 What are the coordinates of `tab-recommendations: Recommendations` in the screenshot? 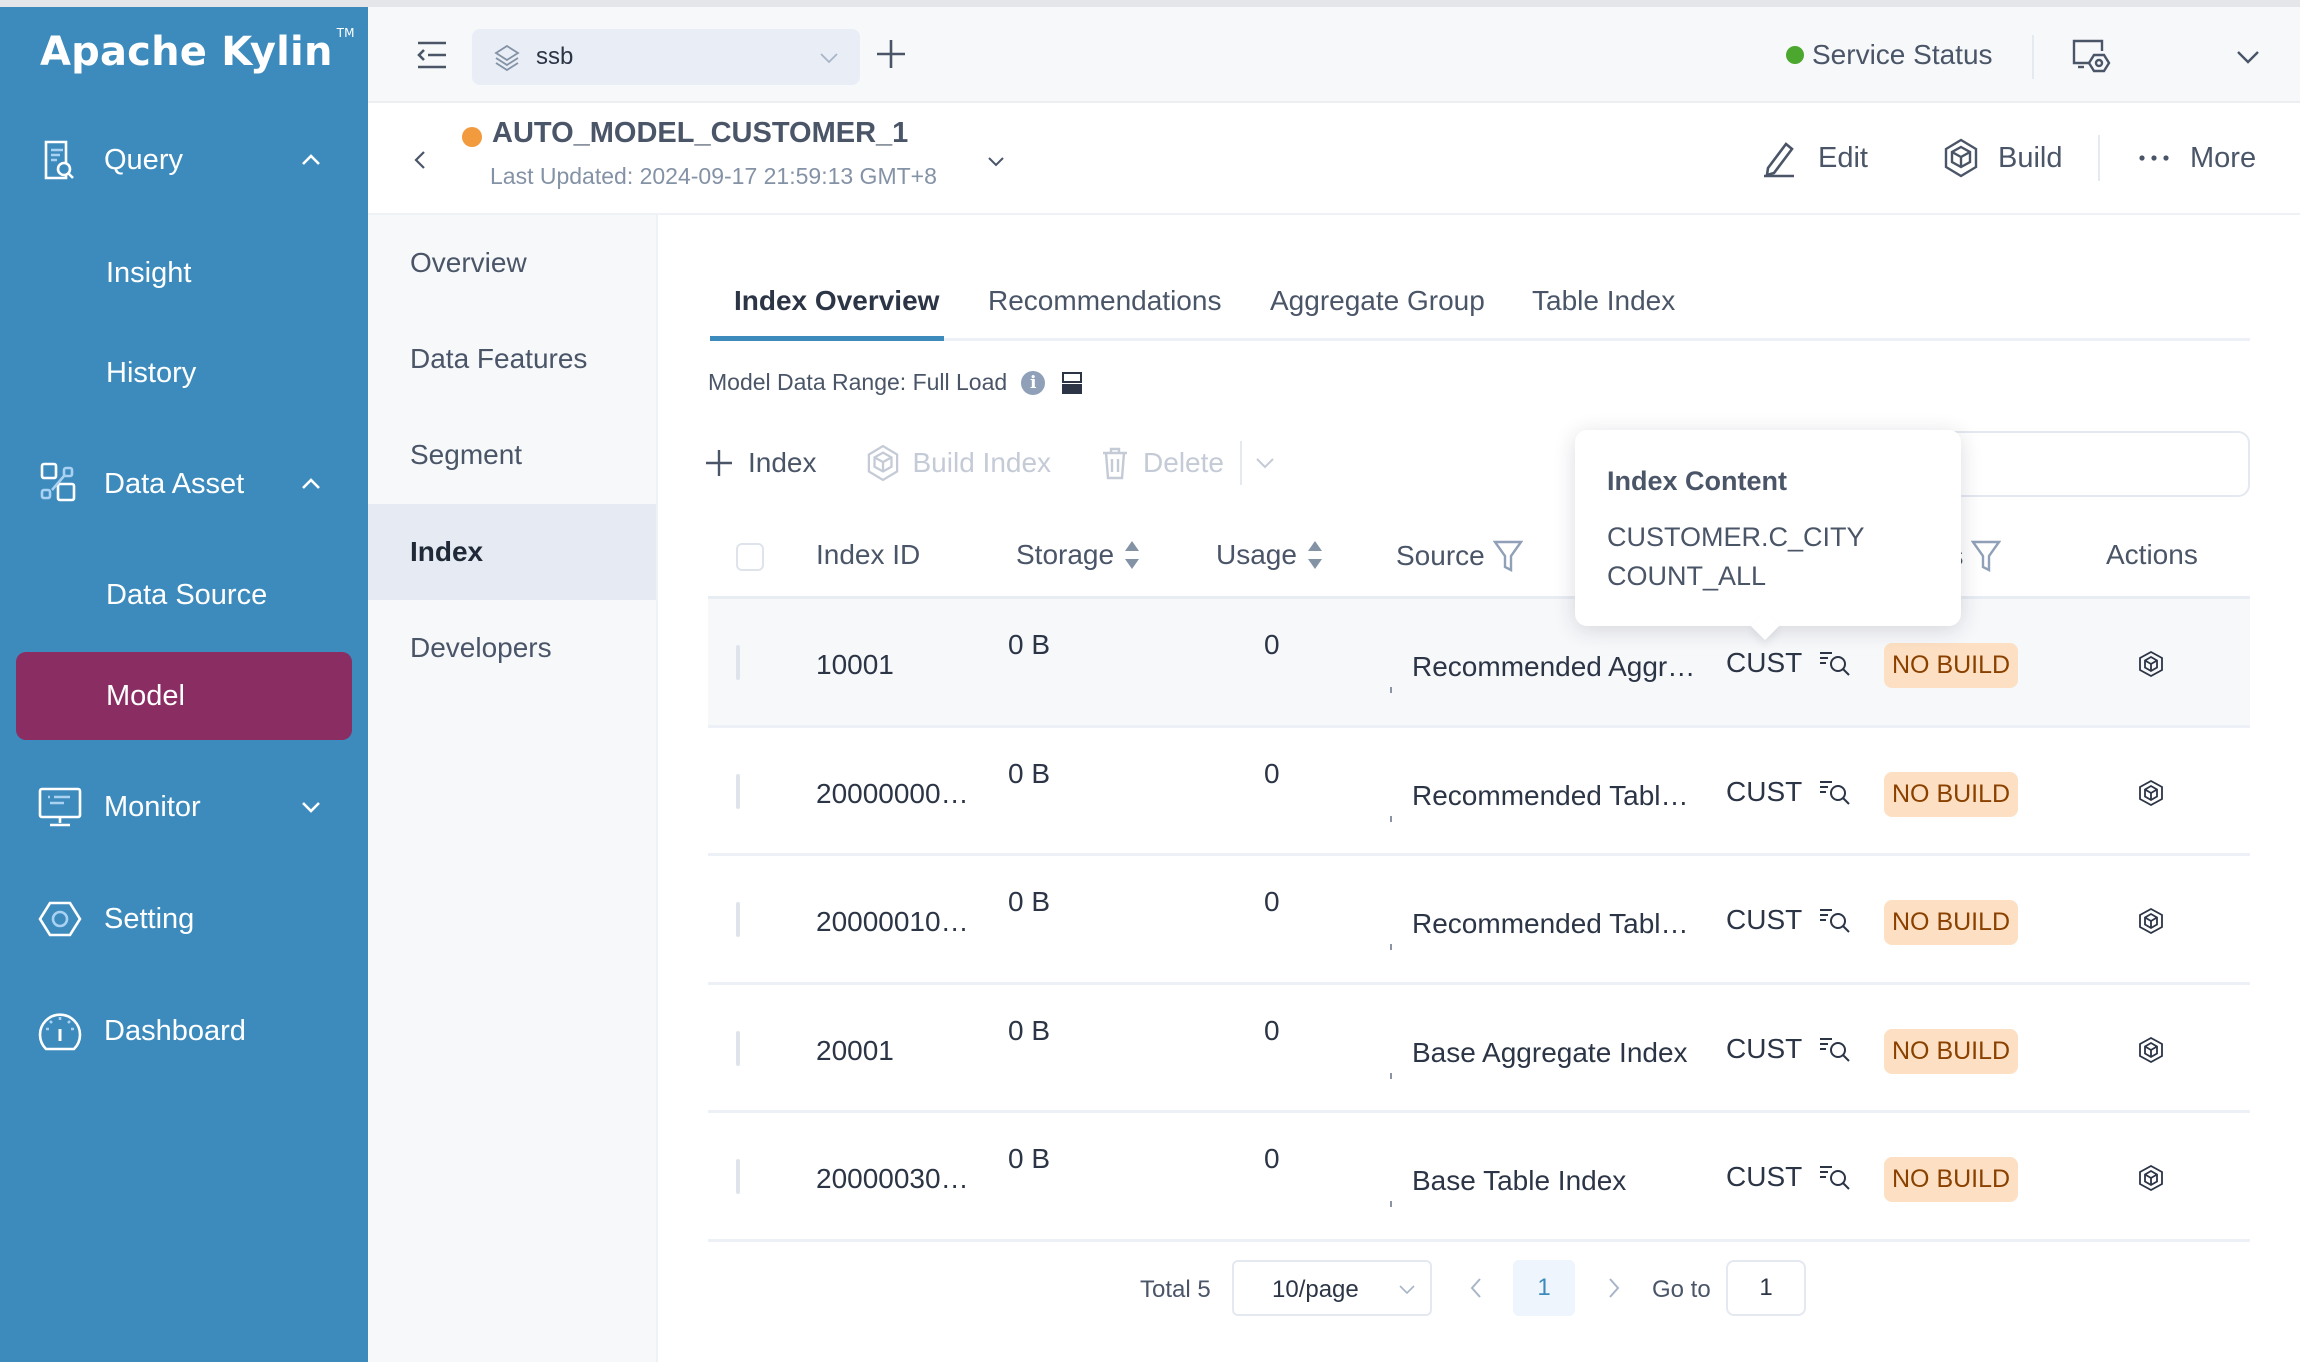 It's located at (1104, 308).